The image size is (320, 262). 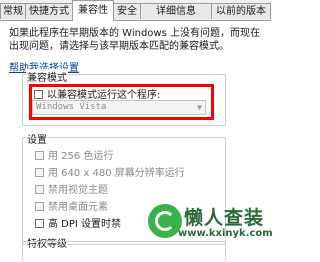 I want to click on setting-256-colors-label: 用 256 色运行, so click(x=81, y=156).